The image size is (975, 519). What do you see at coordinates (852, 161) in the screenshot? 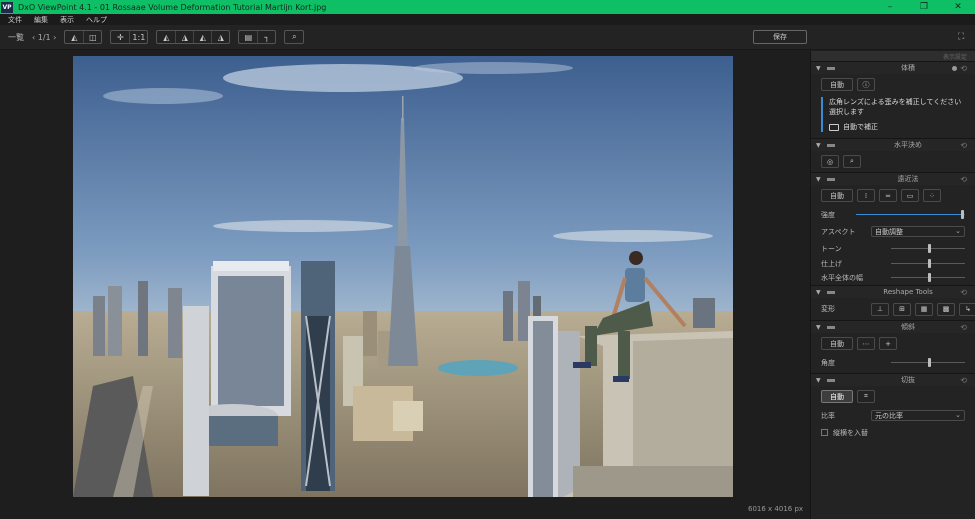
I see `horizon-search-icon: ⌕` at bounding box center [852, 161].